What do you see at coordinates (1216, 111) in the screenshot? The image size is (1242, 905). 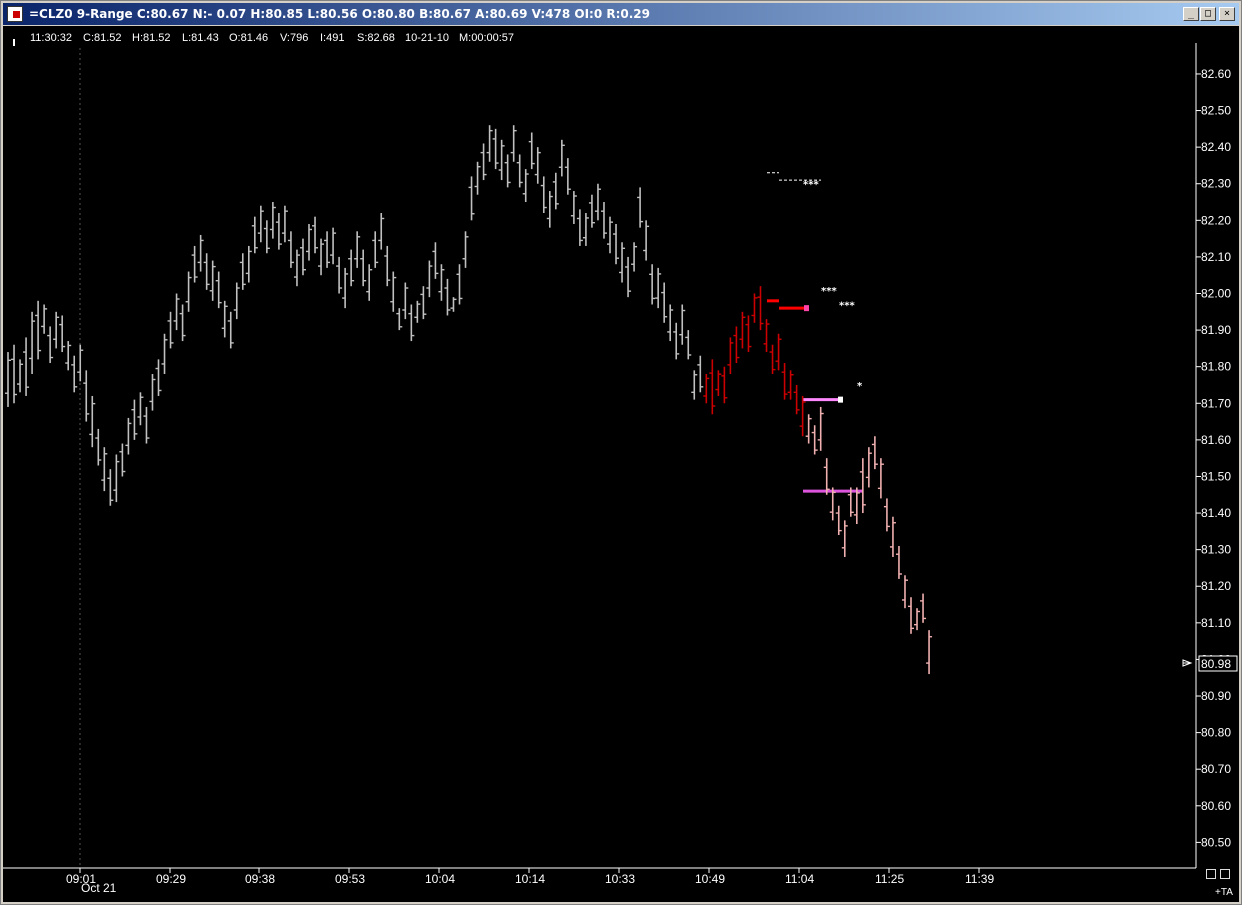 I see `y-tick-label: 82.50` at bounding box center [1216, 111].